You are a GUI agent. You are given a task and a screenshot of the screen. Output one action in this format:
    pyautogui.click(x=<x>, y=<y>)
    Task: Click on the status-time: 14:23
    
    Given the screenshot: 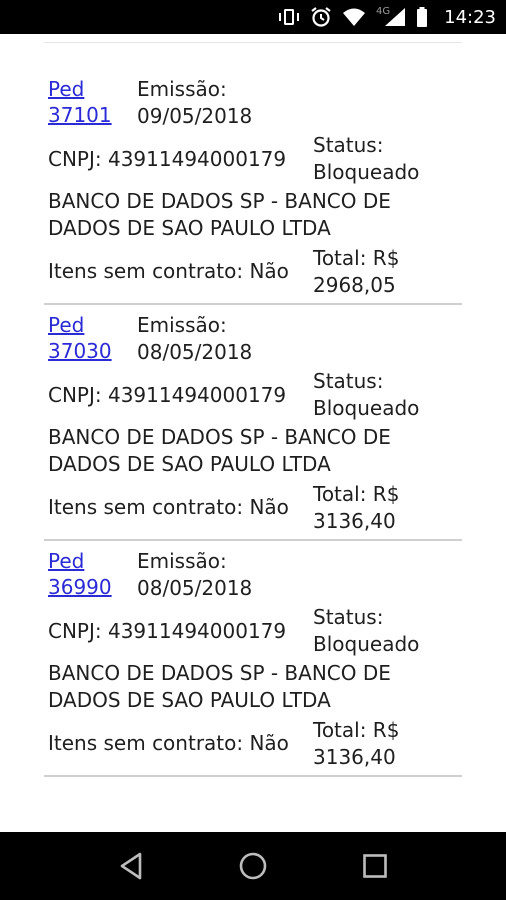 What is the action you would take?
    pyautogui.click(x=470, y=17)
    